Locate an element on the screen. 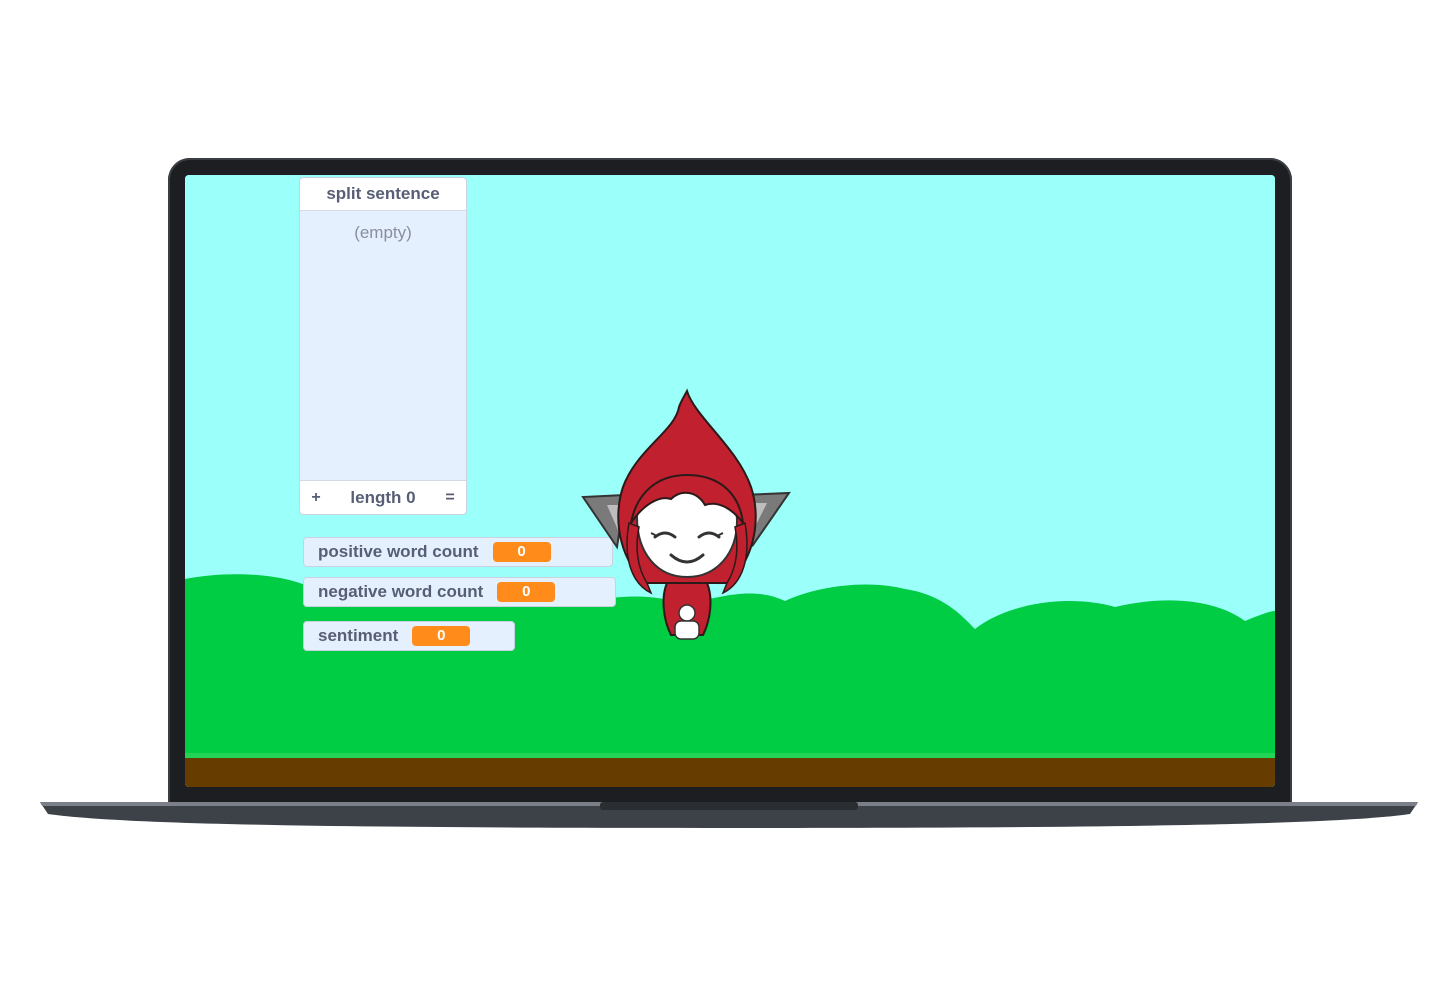  variable-label: sentiment is located at coordinates (358, 635).